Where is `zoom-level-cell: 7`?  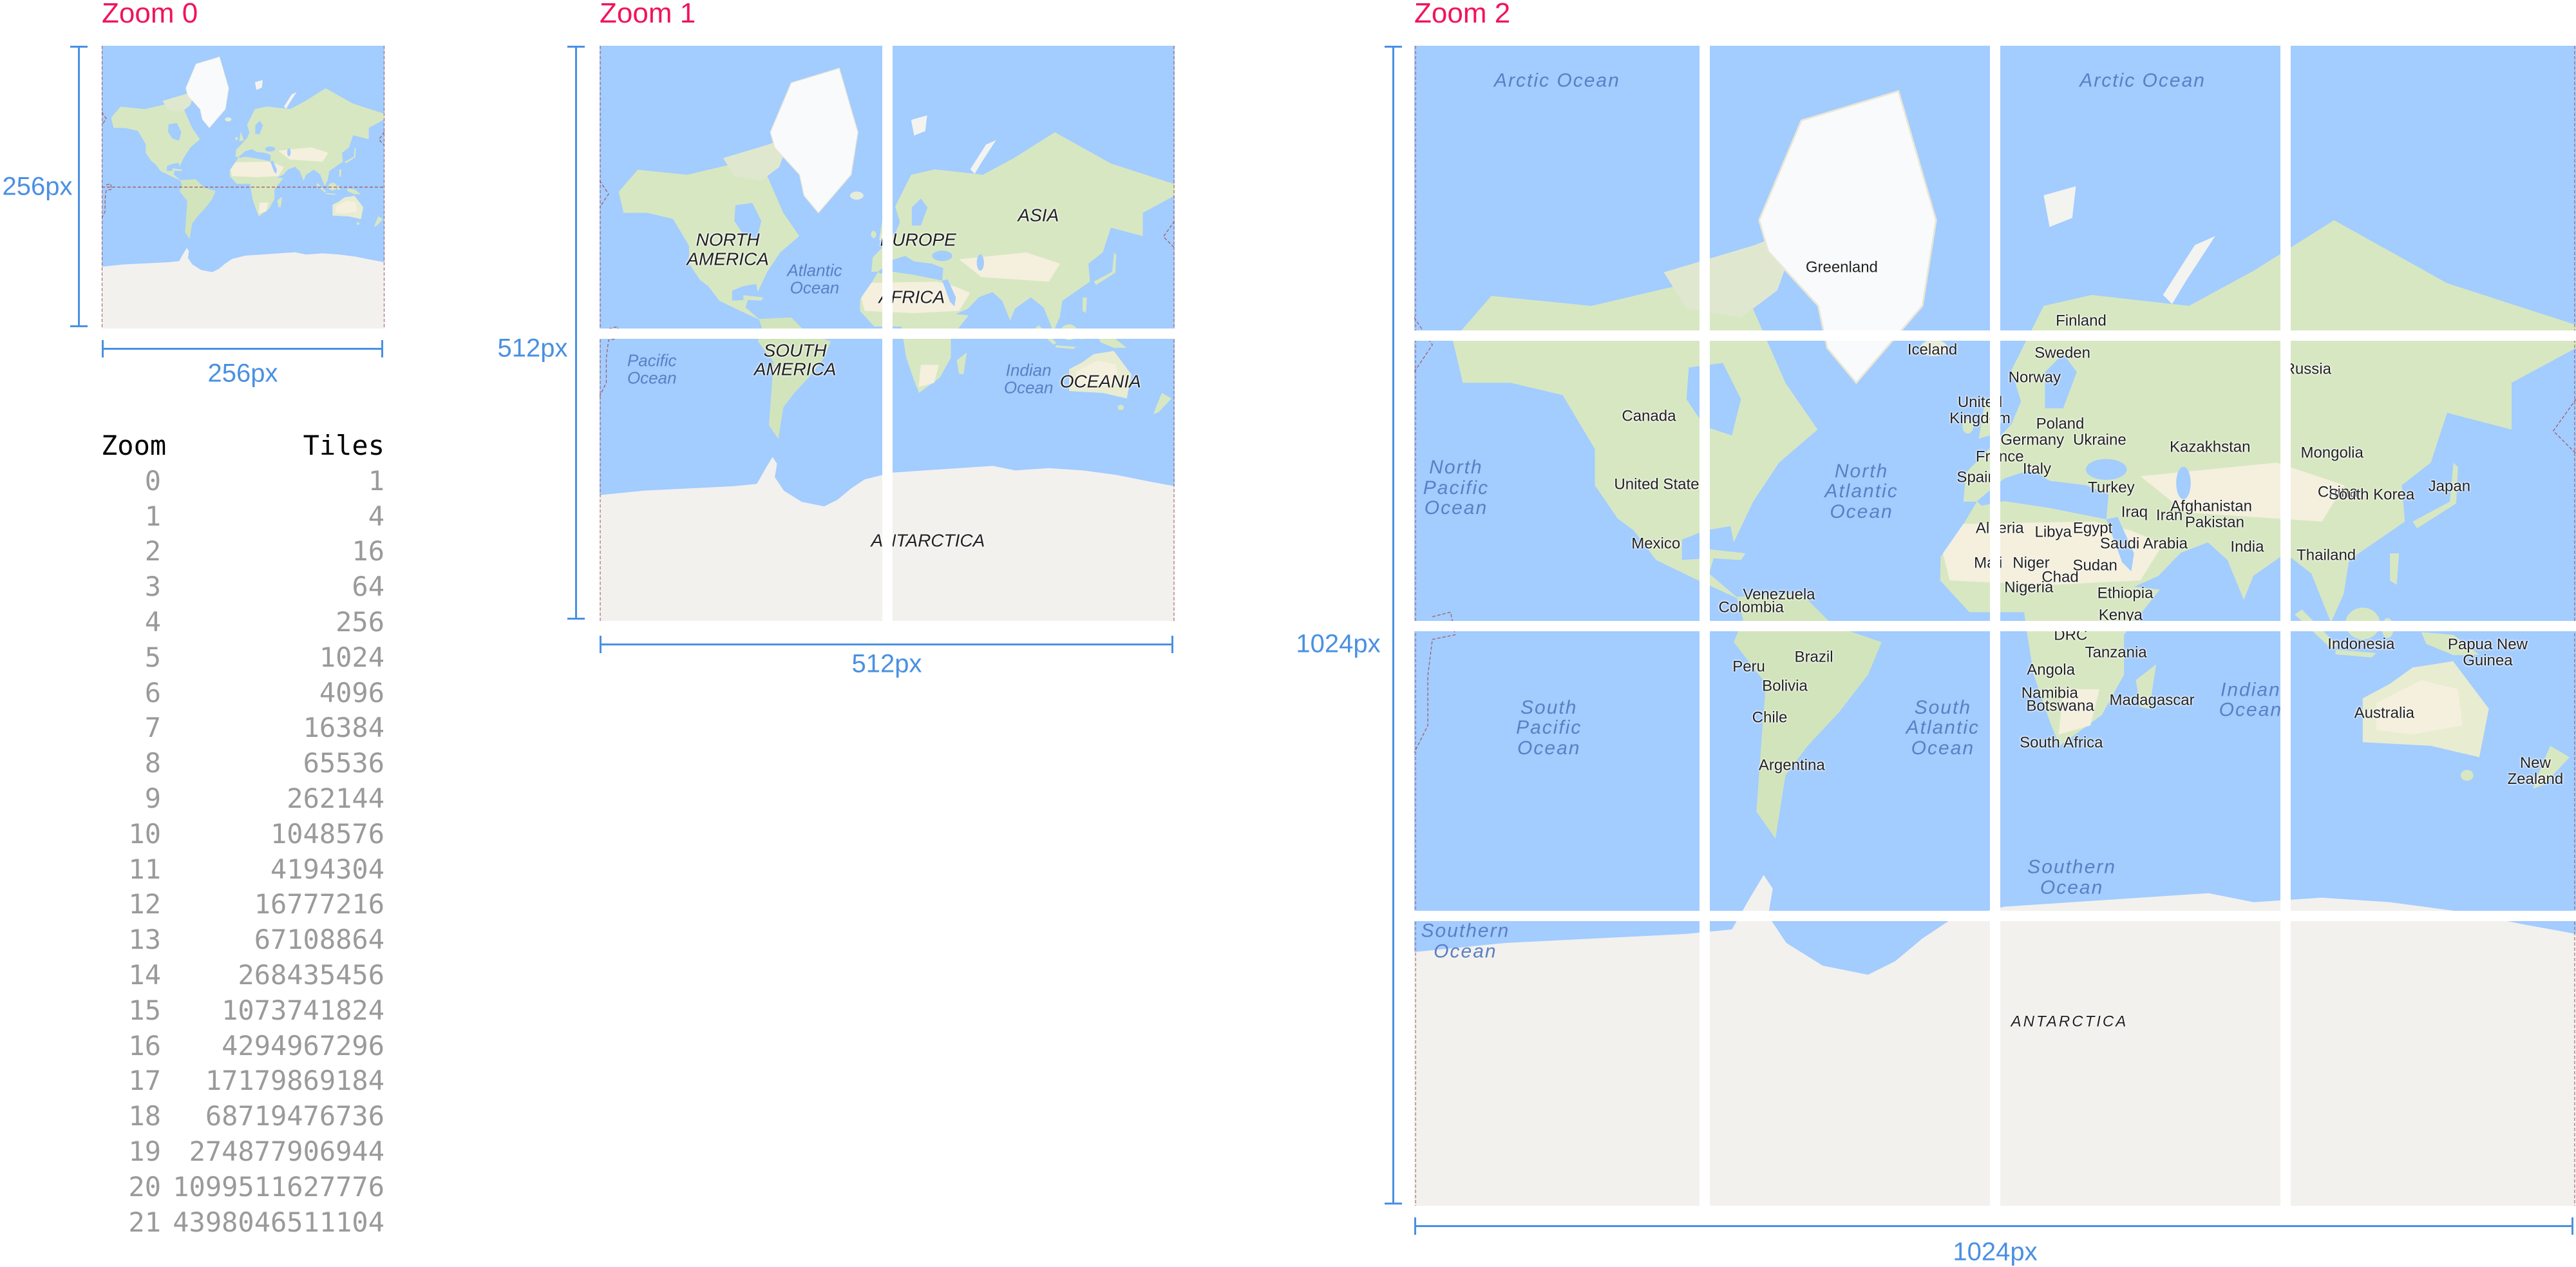 zoom-level-cell: 7 is located at coordinates (152, 728).